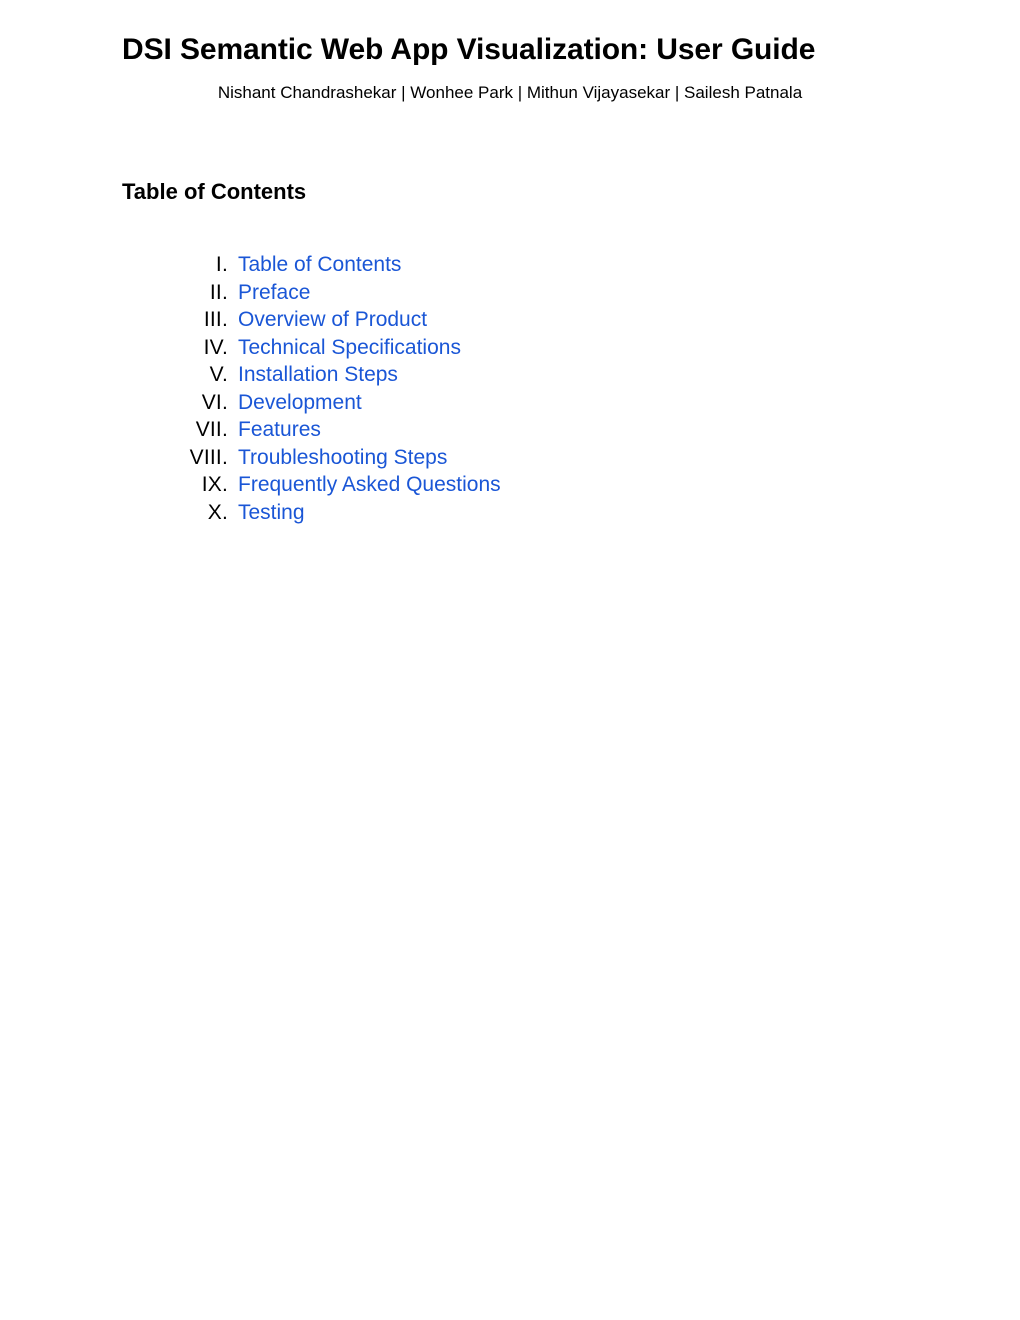 The image size is (1020, 1320). Describe the element at coordinates (274, 293) in the screenshot. I see `toc-link-preface: Preface` at that location.